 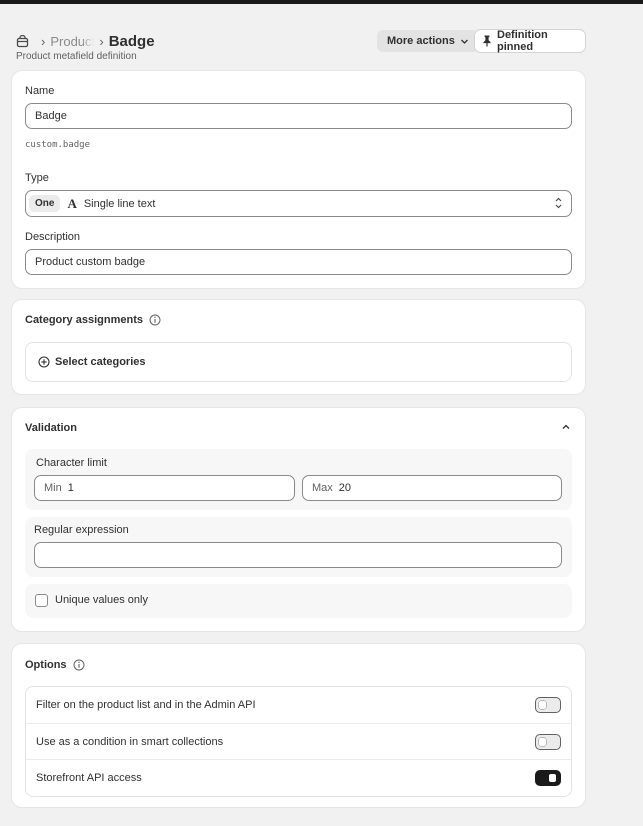 I want to click on max-length-input: Max 20, so click(x=432, y=488).